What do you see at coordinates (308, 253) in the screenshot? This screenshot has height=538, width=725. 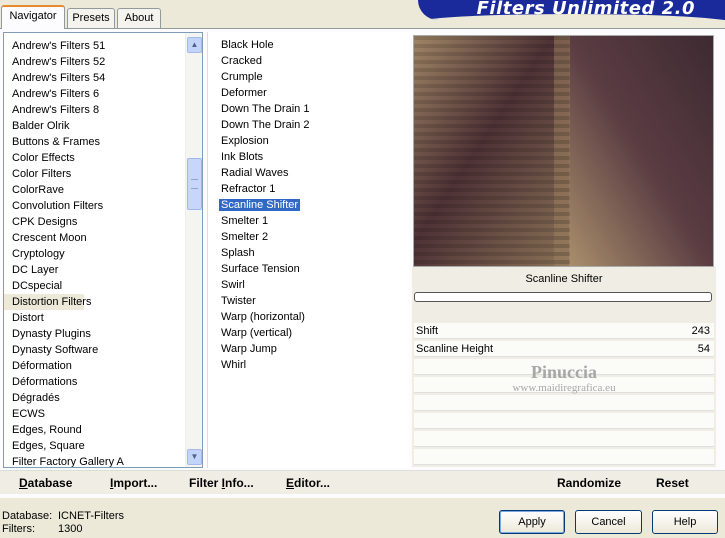 I see `filter-item: Splash` at bounding box center [308, 253].